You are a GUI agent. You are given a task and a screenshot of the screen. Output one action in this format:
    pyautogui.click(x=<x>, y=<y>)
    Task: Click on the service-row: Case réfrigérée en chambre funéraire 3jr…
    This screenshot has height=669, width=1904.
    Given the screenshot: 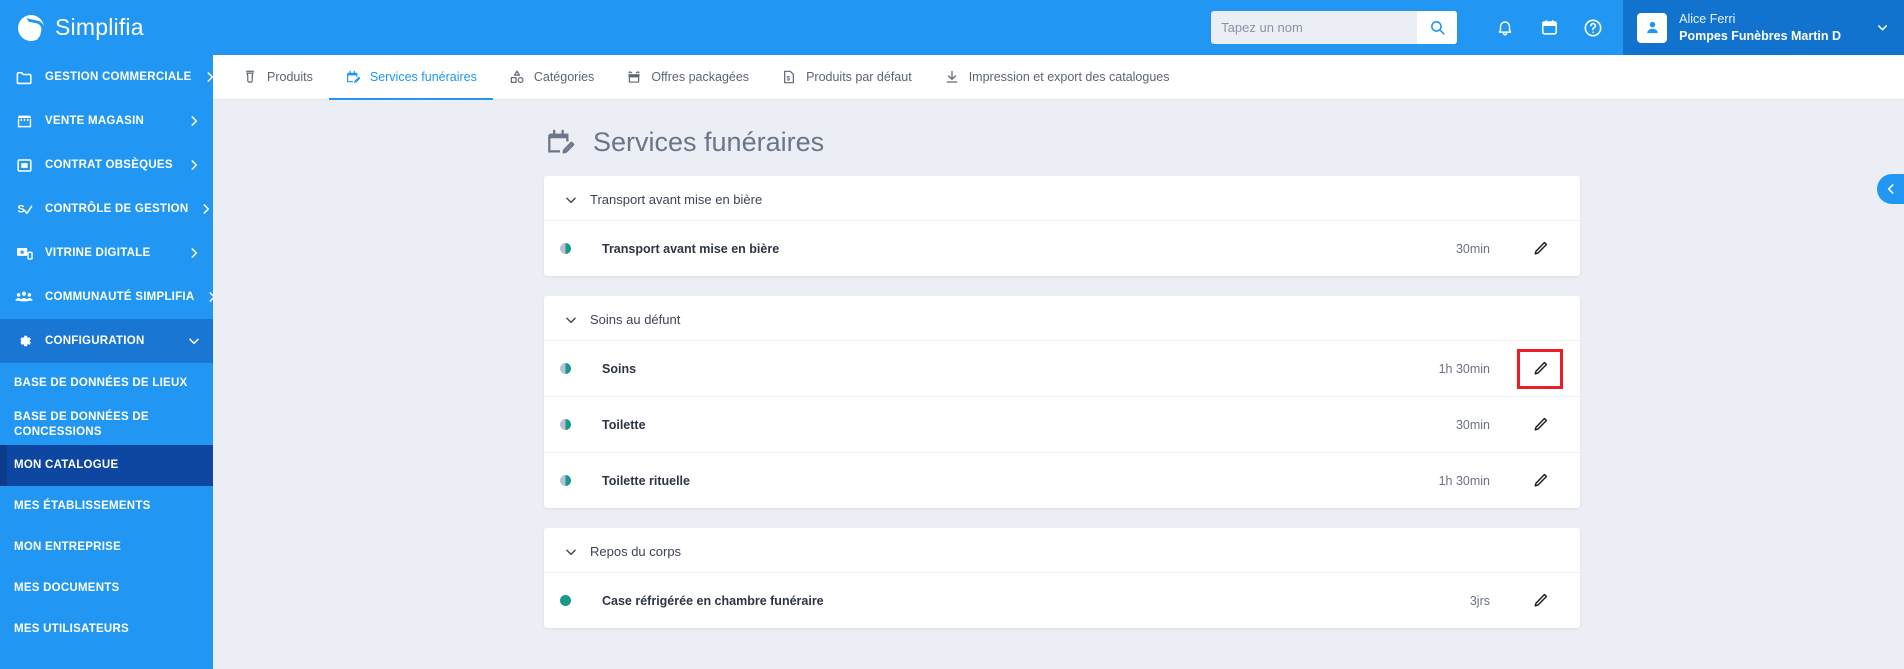 What is the action you would take?
    pyautogui.click(x=1062, y=600)
    